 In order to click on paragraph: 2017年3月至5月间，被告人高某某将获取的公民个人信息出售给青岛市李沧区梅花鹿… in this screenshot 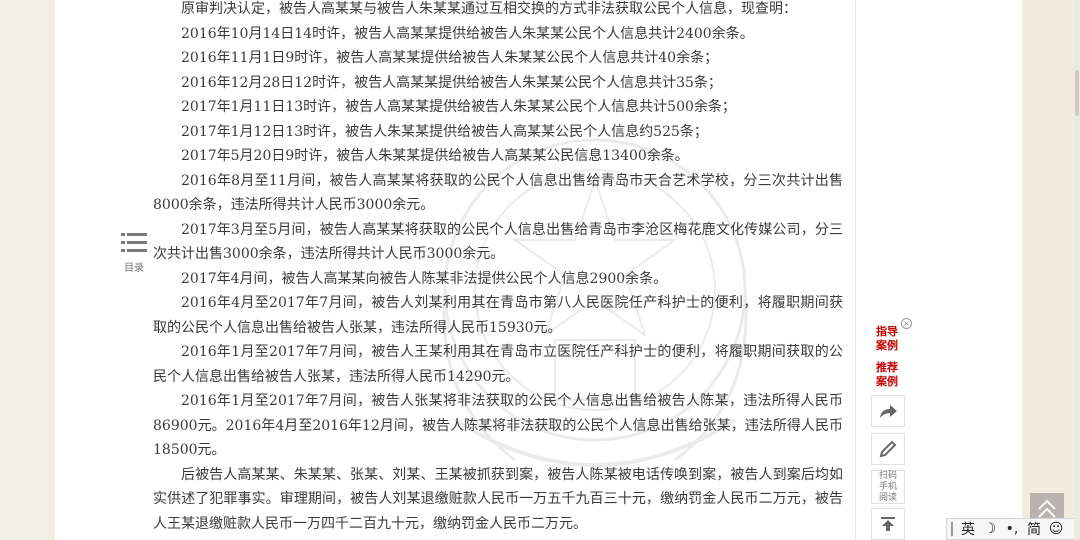, I will do `click(498, 242)`.